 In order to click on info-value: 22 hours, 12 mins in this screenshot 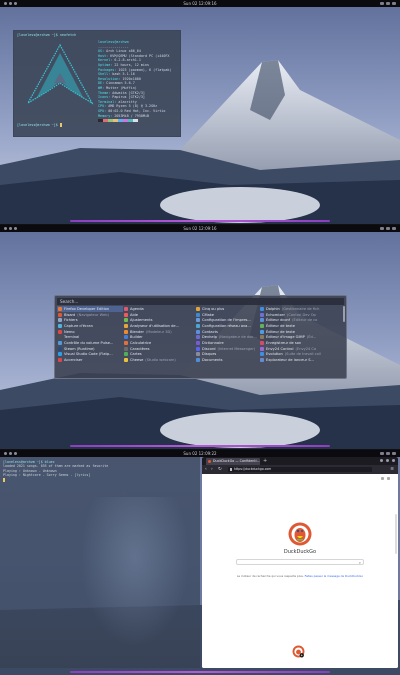, I will do `click(132, 64)`.